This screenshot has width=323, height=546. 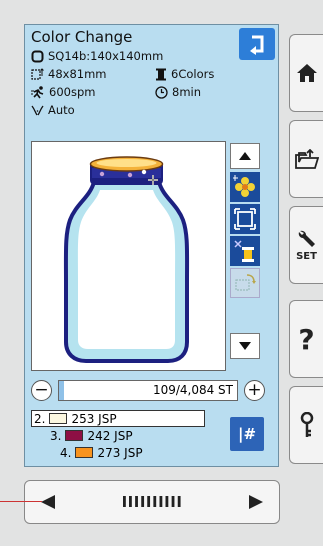 I want to click on speed-text: 600spm, so click(x=72, y=92).